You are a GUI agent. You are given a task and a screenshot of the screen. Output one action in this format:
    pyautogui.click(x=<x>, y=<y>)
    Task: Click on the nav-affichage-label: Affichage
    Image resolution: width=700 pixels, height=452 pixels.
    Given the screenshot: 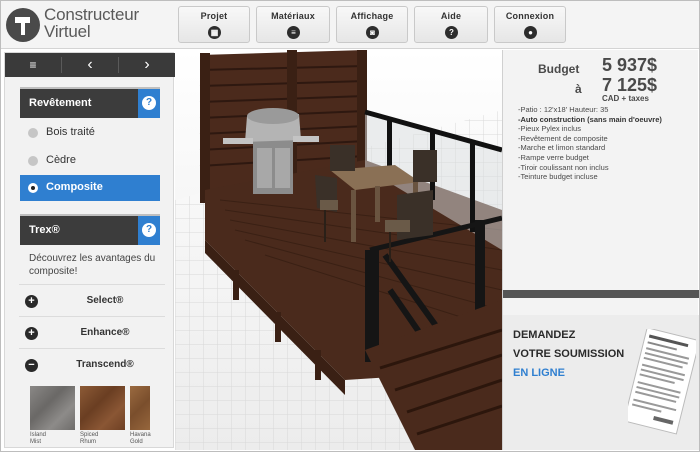 What is the action you would take?
    pyautogui.click(x=372, y=16)
    